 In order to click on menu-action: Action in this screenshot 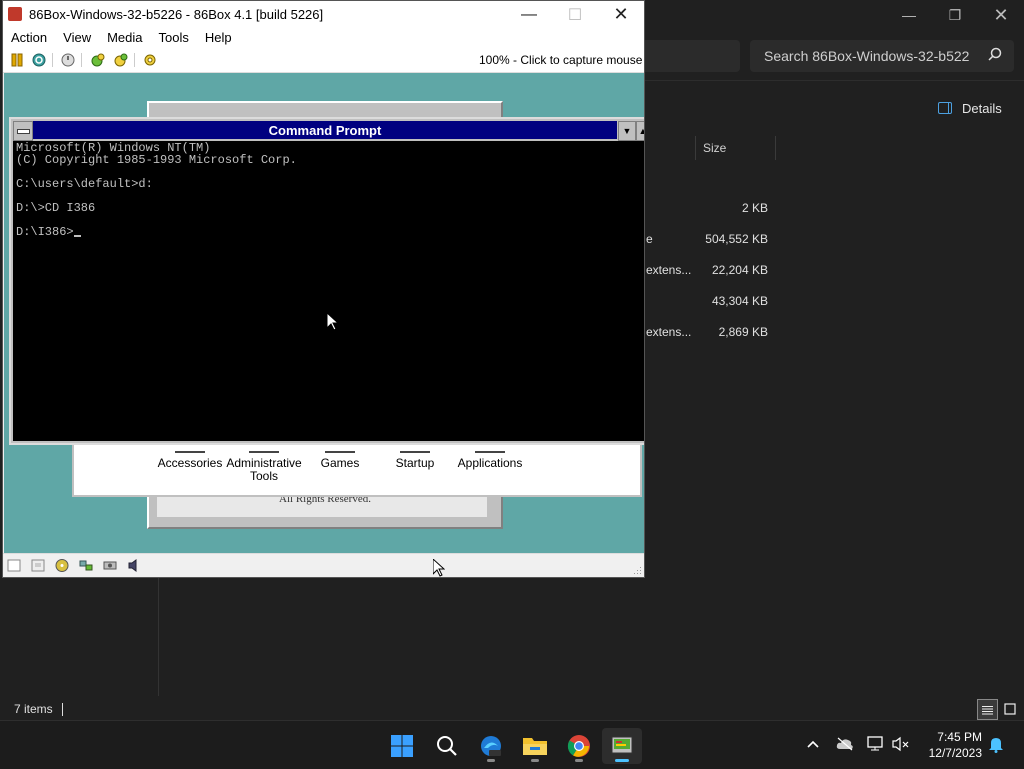, I will do `click(29, 38)`.